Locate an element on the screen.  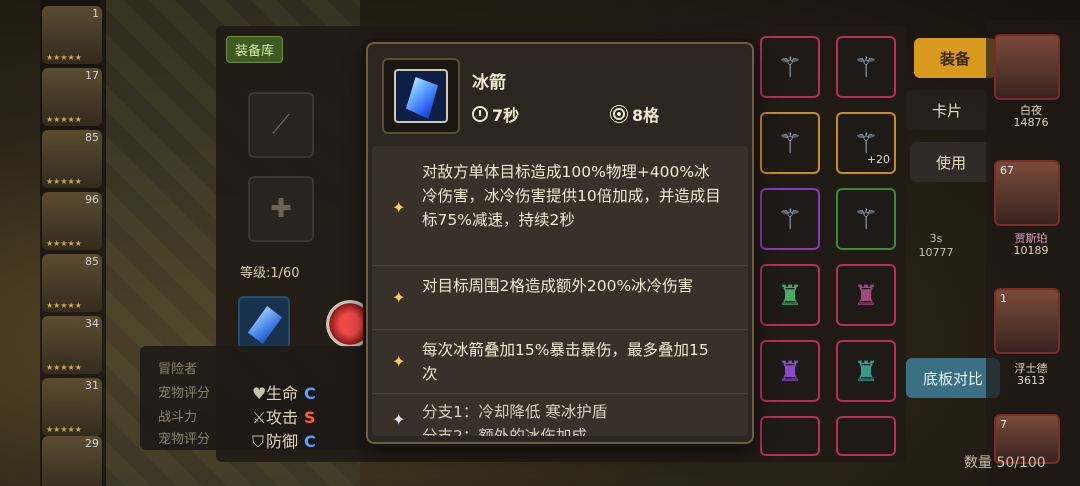
armor-icon: ✚ is located at coordinates (281, 209).